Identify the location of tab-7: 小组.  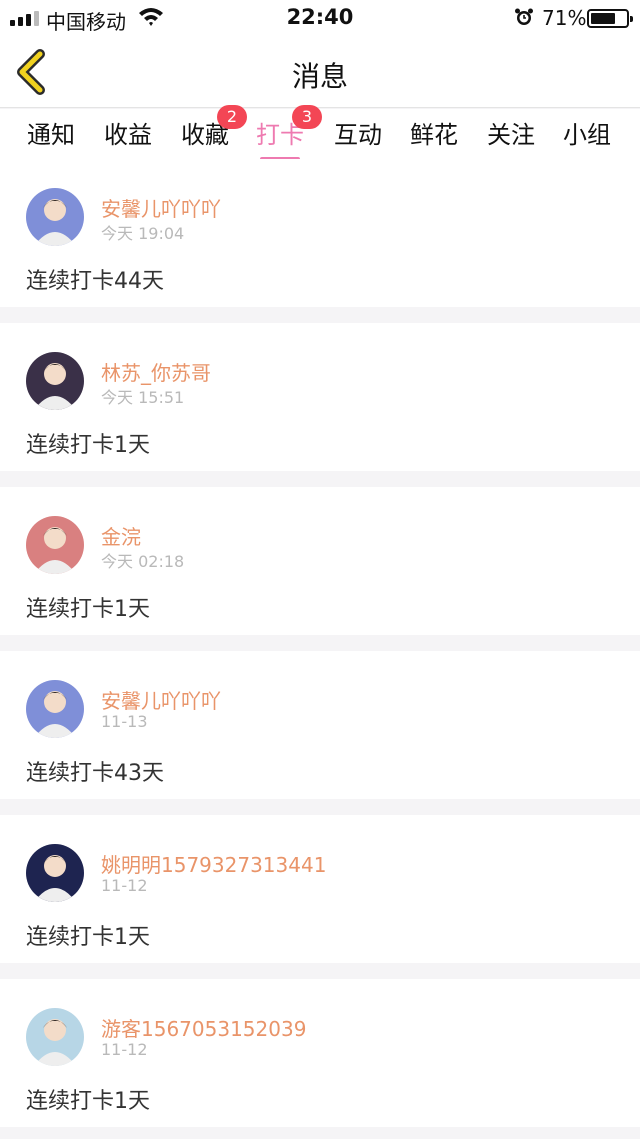
(587, 132).